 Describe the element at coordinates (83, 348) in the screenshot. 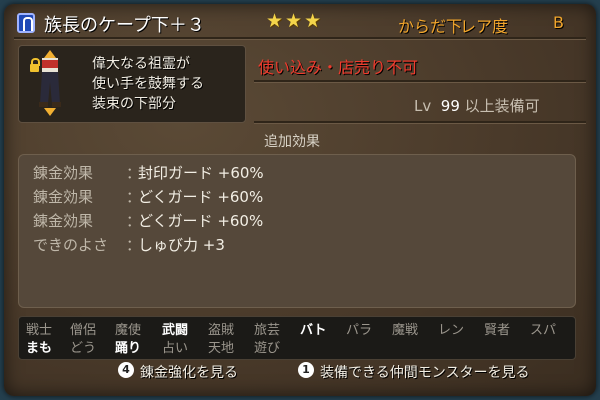

I see `job-label: どう` at that location.